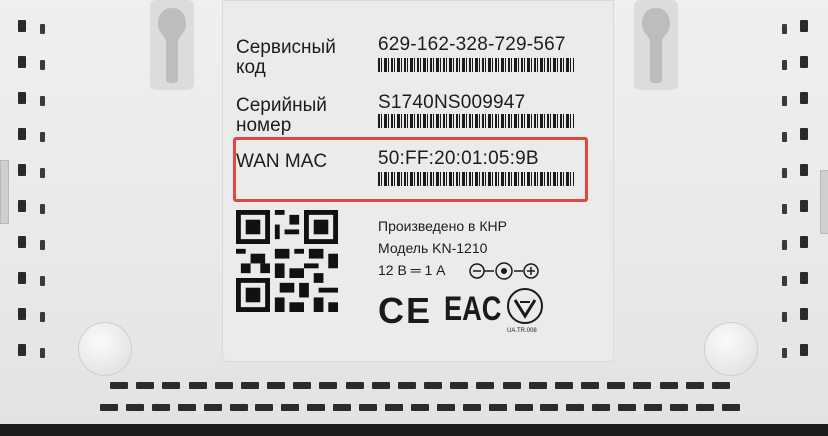 The image size is (828, 436). I want to click on right-outer-vents, so click(805, 200).